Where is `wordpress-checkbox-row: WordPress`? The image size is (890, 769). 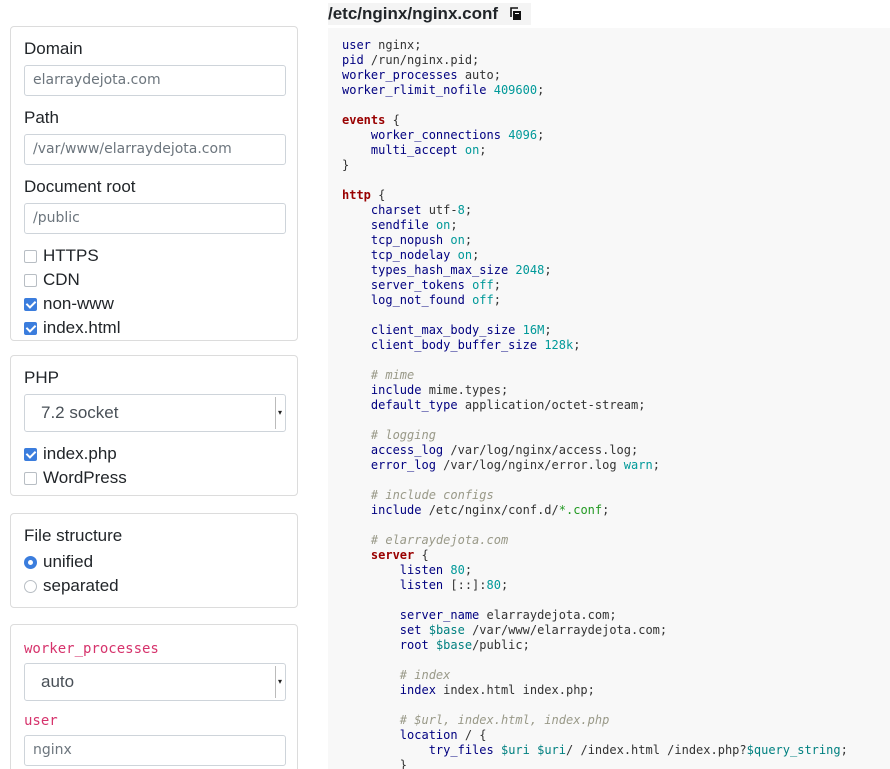 wordpress-checkbox-row: WordPress is located at coordinates (154, 478).